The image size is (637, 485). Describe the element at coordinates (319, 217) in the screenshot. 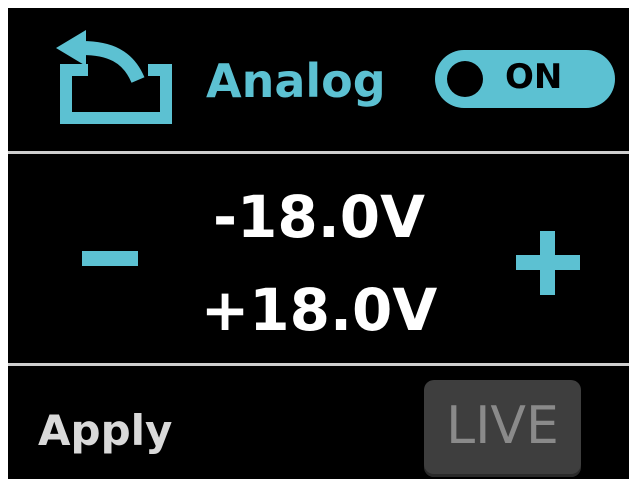

I see `negative-voltage-value: -18.0V` at that location.